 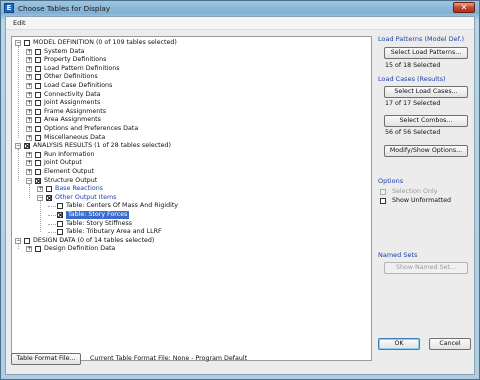 I want to click on tree-label: Property Definitions, so click(x=75, y=60).